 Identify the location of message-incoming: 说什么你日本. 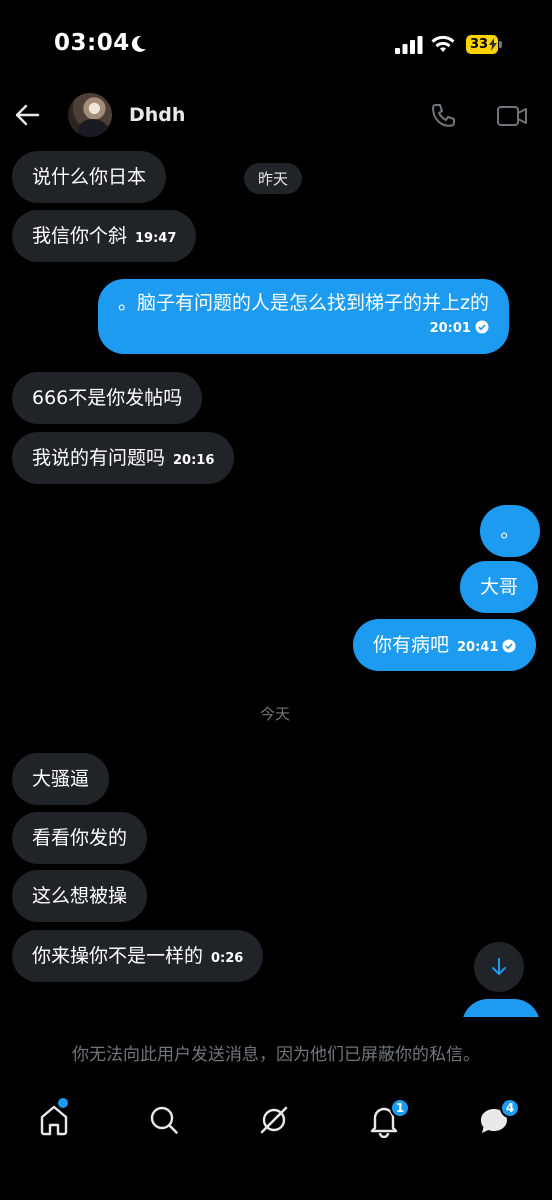
(89, 177).